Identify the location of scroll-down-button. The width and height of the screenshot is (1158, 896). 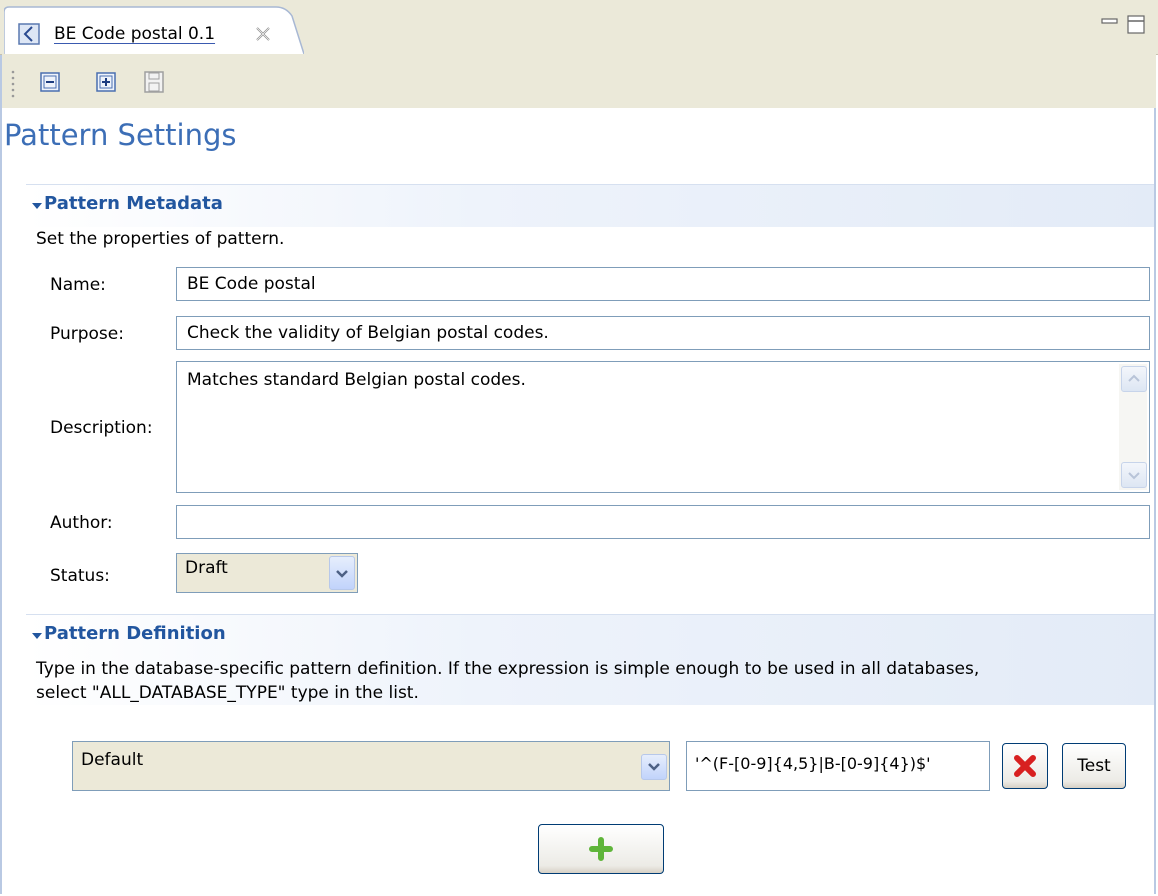
(1134, 475).